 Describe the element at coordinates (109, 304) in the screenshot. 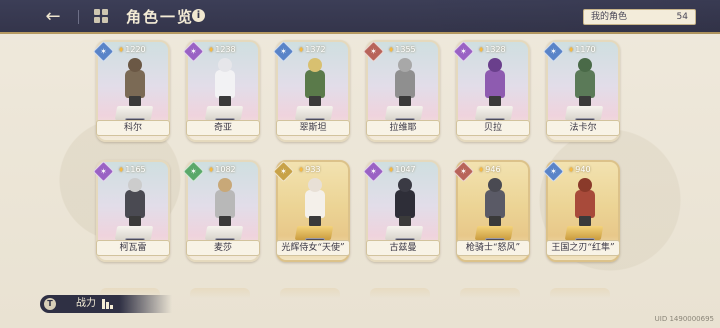

I see `sort-order-icon` at that location.